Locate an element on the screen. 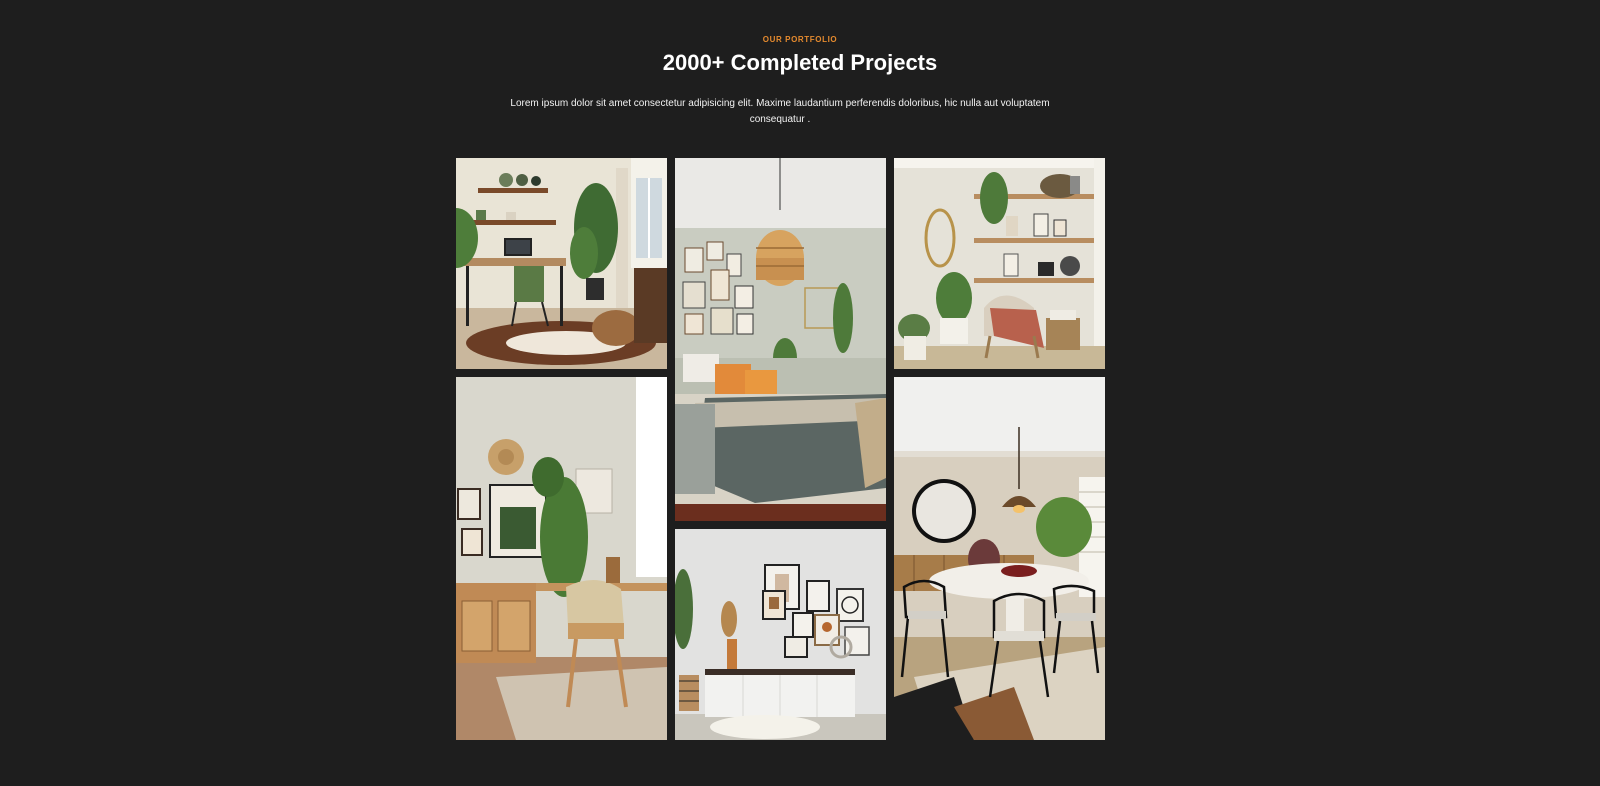 The image size is (1600, 786). study-corner-photo is located at coordinates (561, 558).